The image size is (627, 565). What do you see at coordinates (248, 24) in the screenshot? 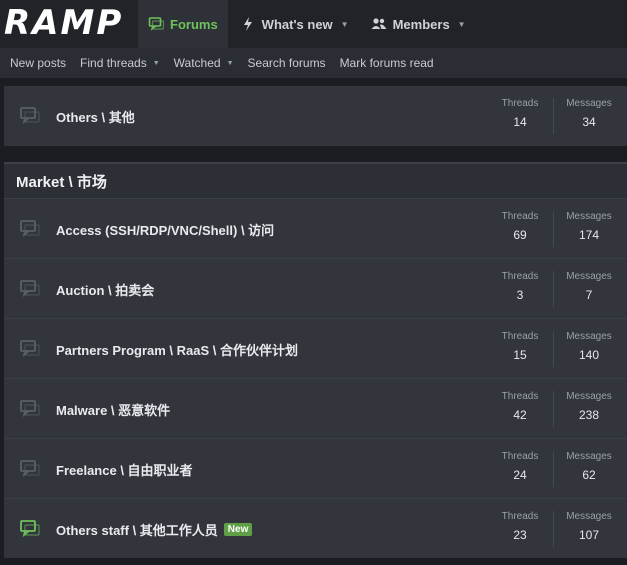
I see `bolt-icon` at bounding box center [248, 24].